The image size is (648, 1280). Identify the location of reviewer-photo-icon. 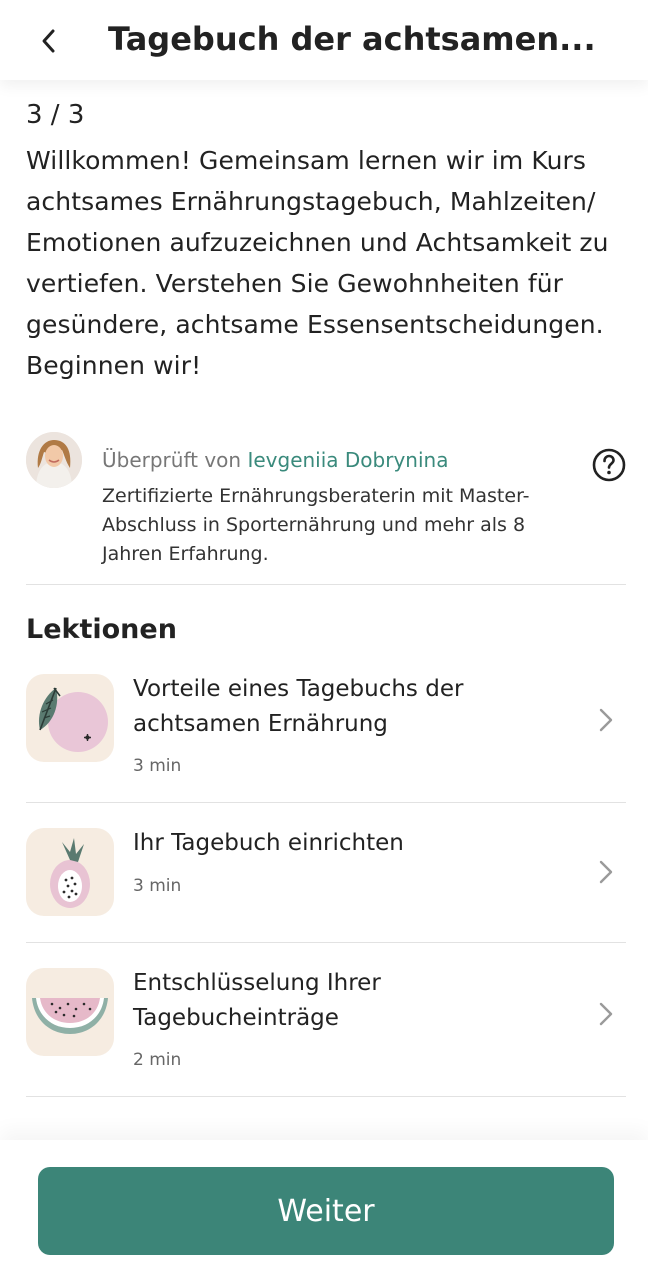
(54, 460).